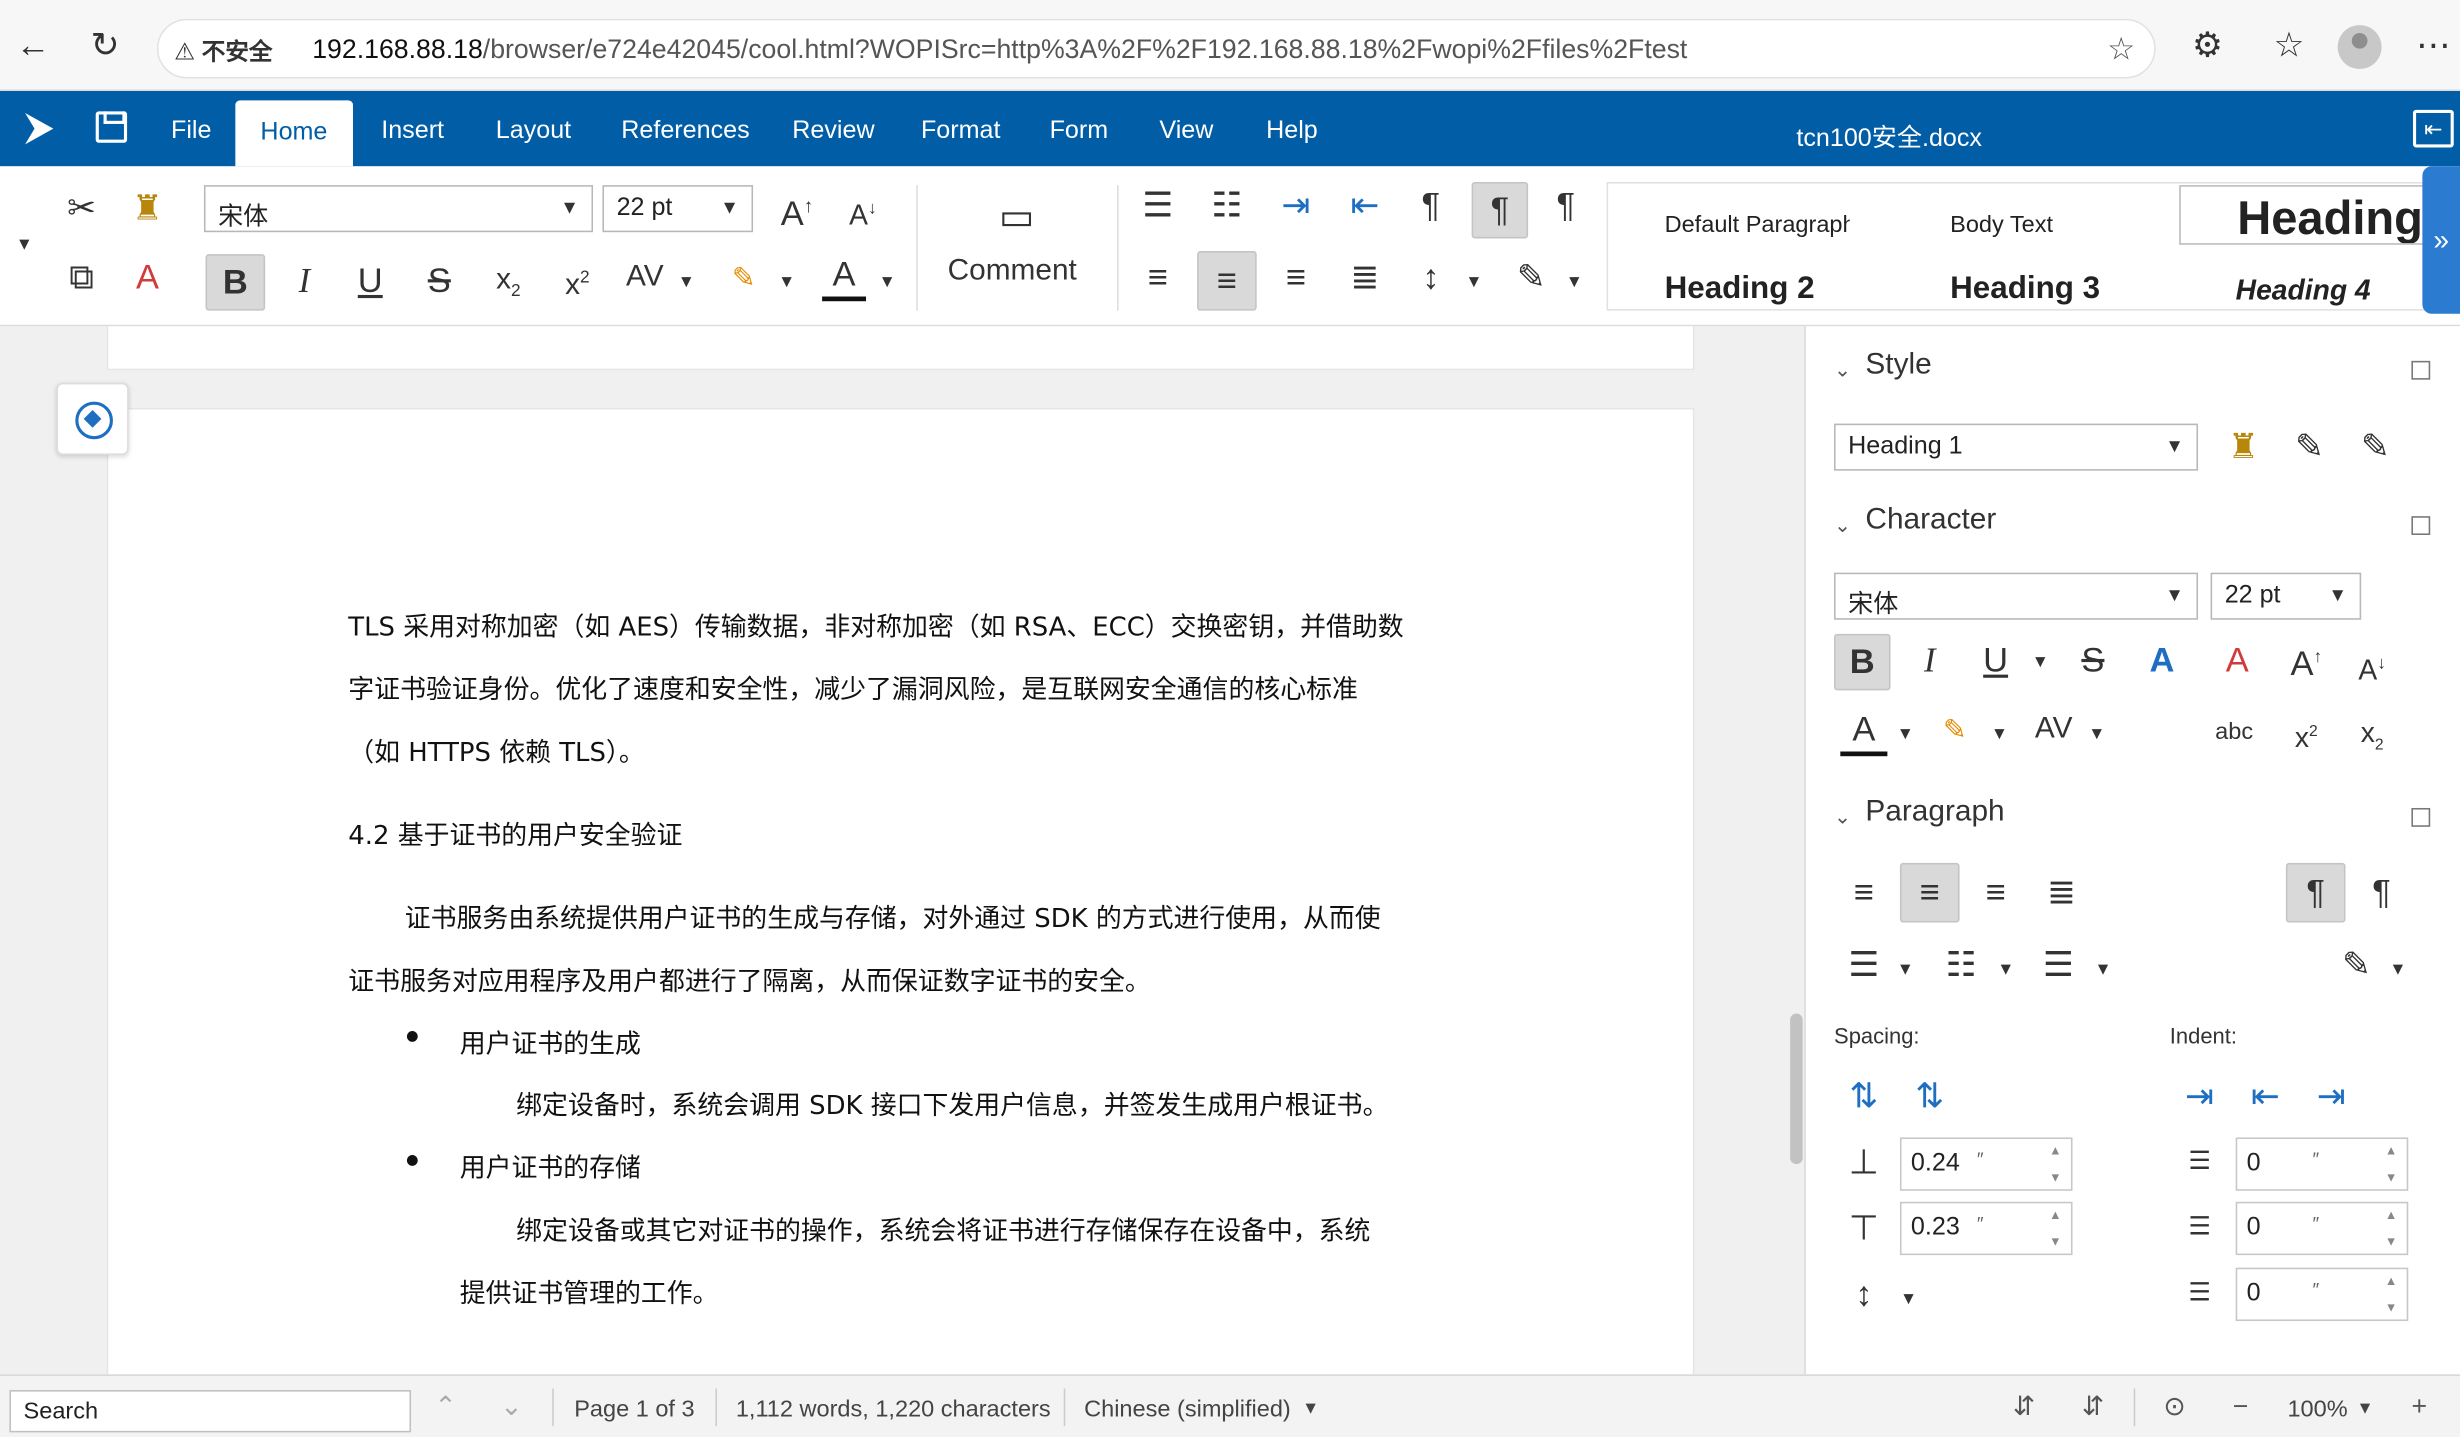  What do you see at coordinates (2304, 215) in the screenshot?
I see `style-heading-1: Heading 1` at bounding box center [2304, 215].